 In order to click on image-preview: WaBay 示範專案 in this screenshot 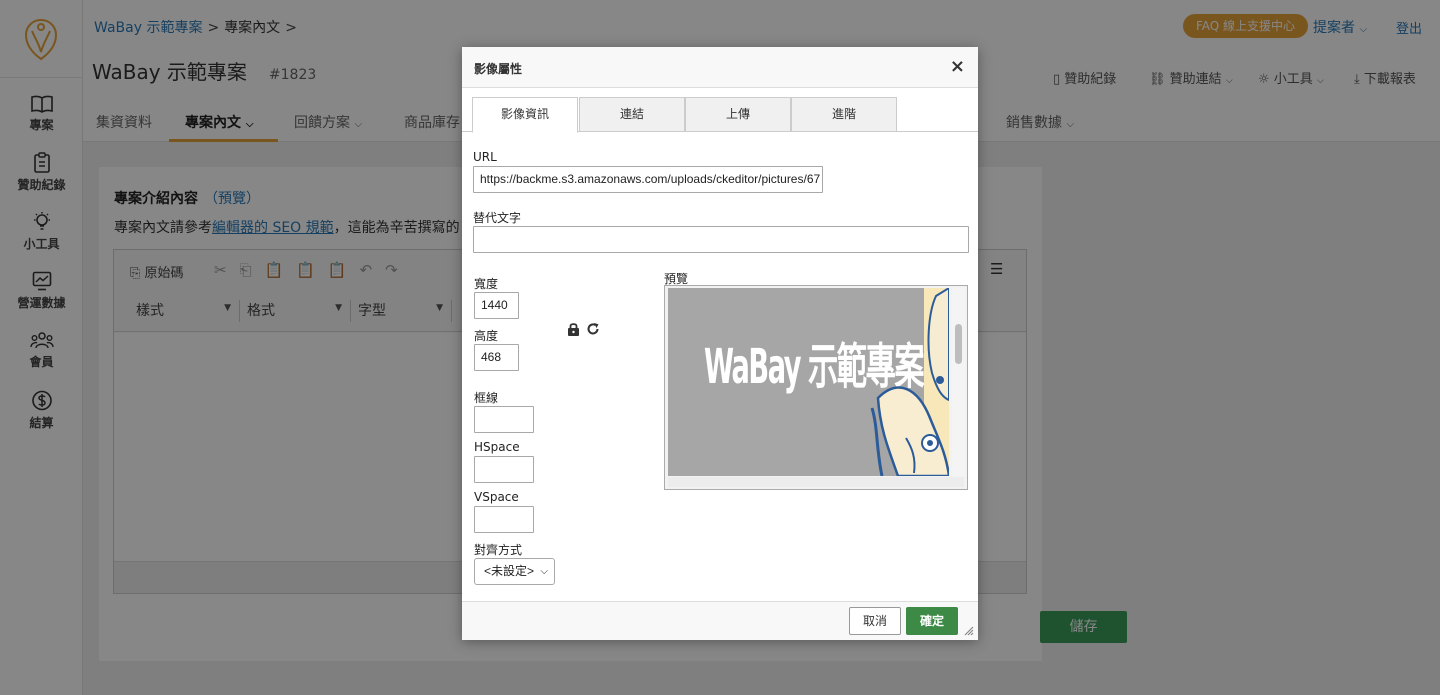, I will do `click(816, 387)`.